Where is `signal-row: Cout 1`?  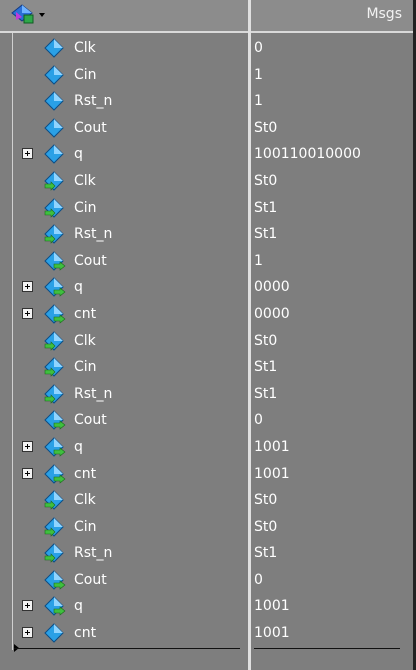
signal-row: Cout 1 is located at coordinates (206, 261).